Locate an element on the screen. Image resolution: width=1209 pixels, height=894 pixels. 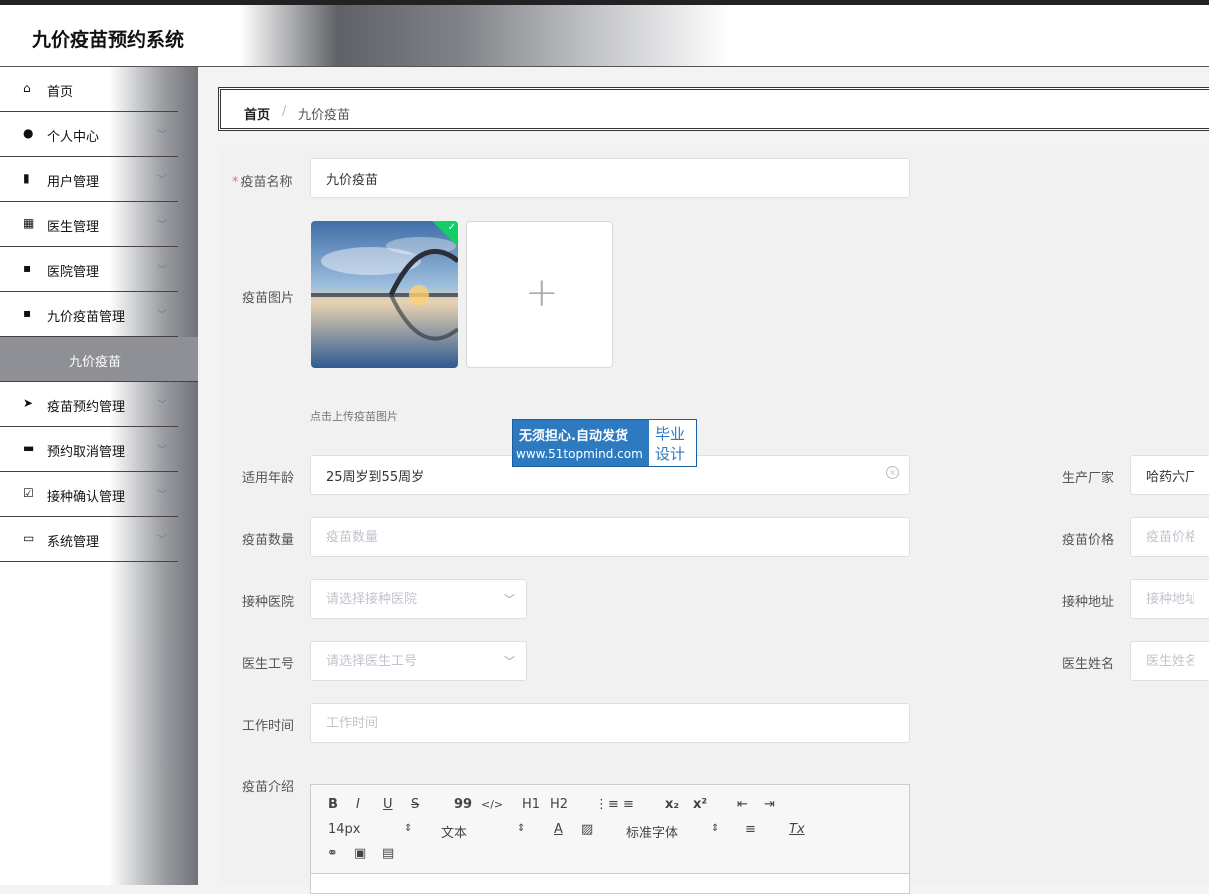
work-time-input is located at coordinates (610, 723).